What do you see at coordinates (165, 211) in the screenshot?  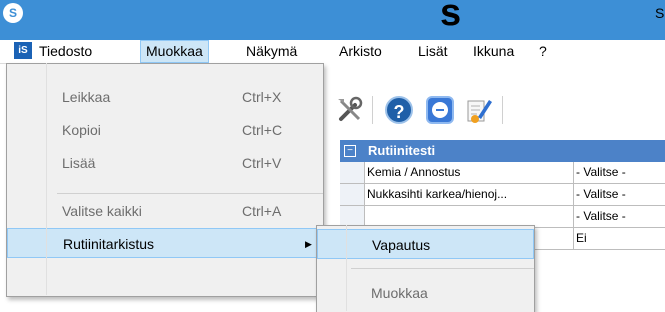 I see `menu-item-valitse-kaikki: Valitse kaikki Ctrl+A` at bounding box center [165, 211].